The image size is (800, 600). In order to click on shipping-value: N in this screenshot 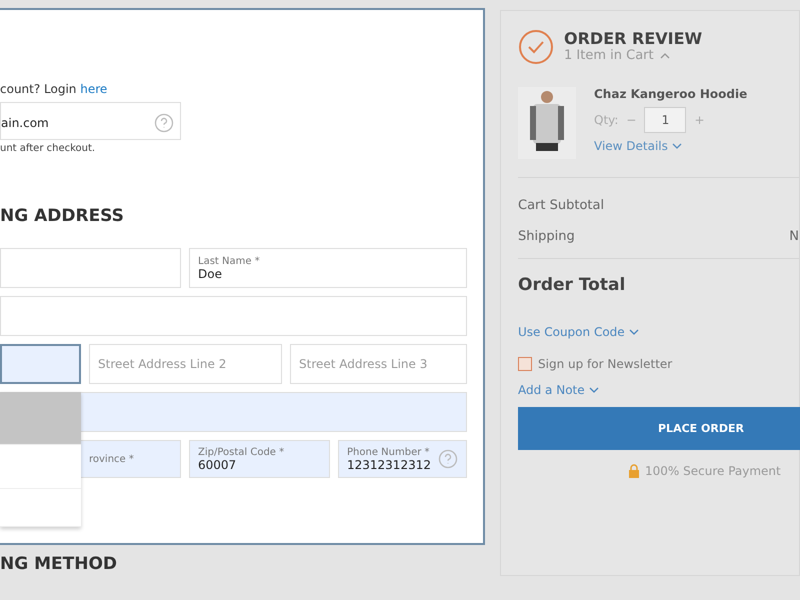, I will do `click(794, 236)`.